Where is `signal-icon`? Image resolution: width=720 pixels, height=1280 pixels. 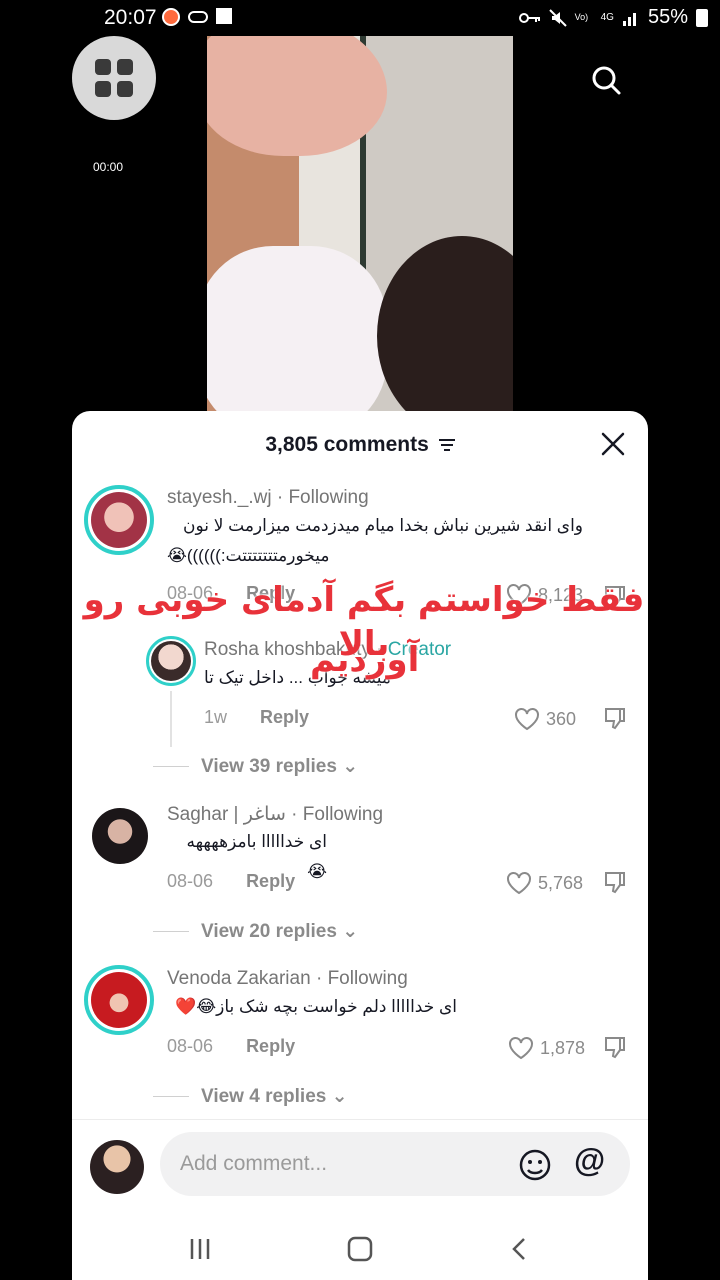
signal-icon is located at coordinates (629, 19).